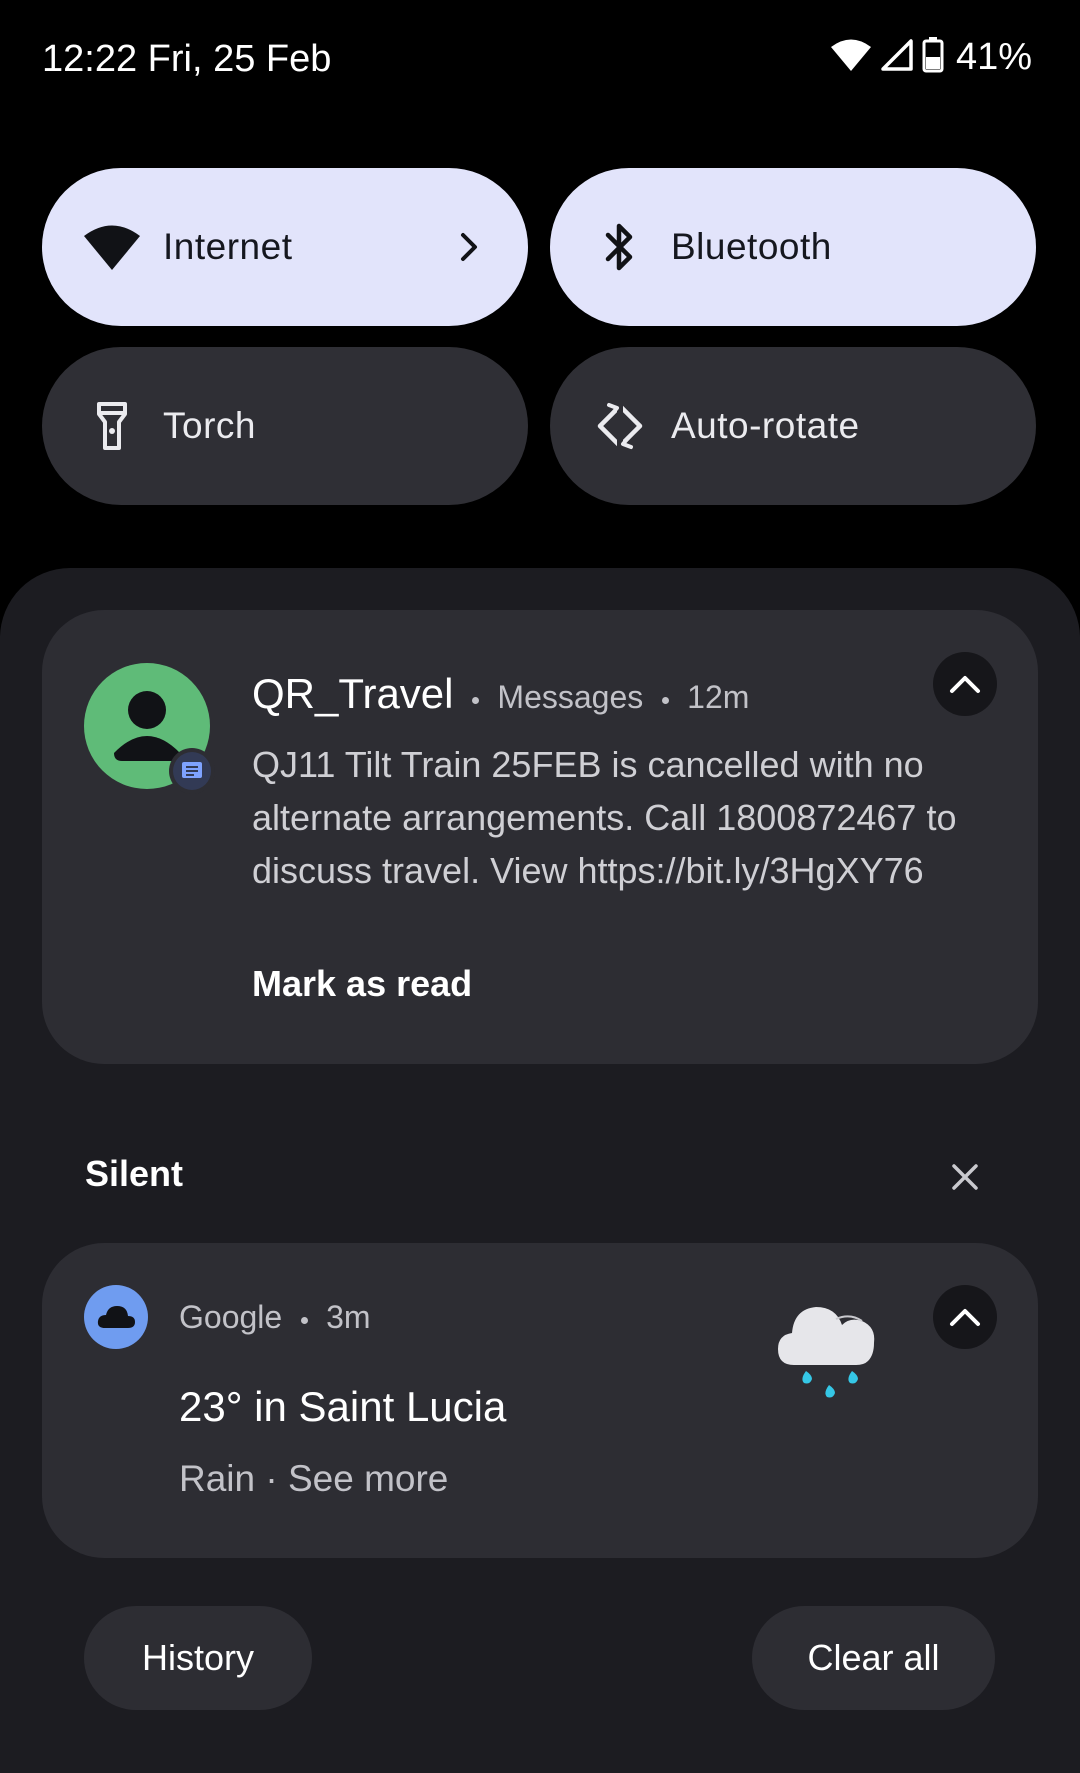  Describe the element at coordinates (231, 1317) in the screenshot. I see `notification-app-name: Google` at that location.